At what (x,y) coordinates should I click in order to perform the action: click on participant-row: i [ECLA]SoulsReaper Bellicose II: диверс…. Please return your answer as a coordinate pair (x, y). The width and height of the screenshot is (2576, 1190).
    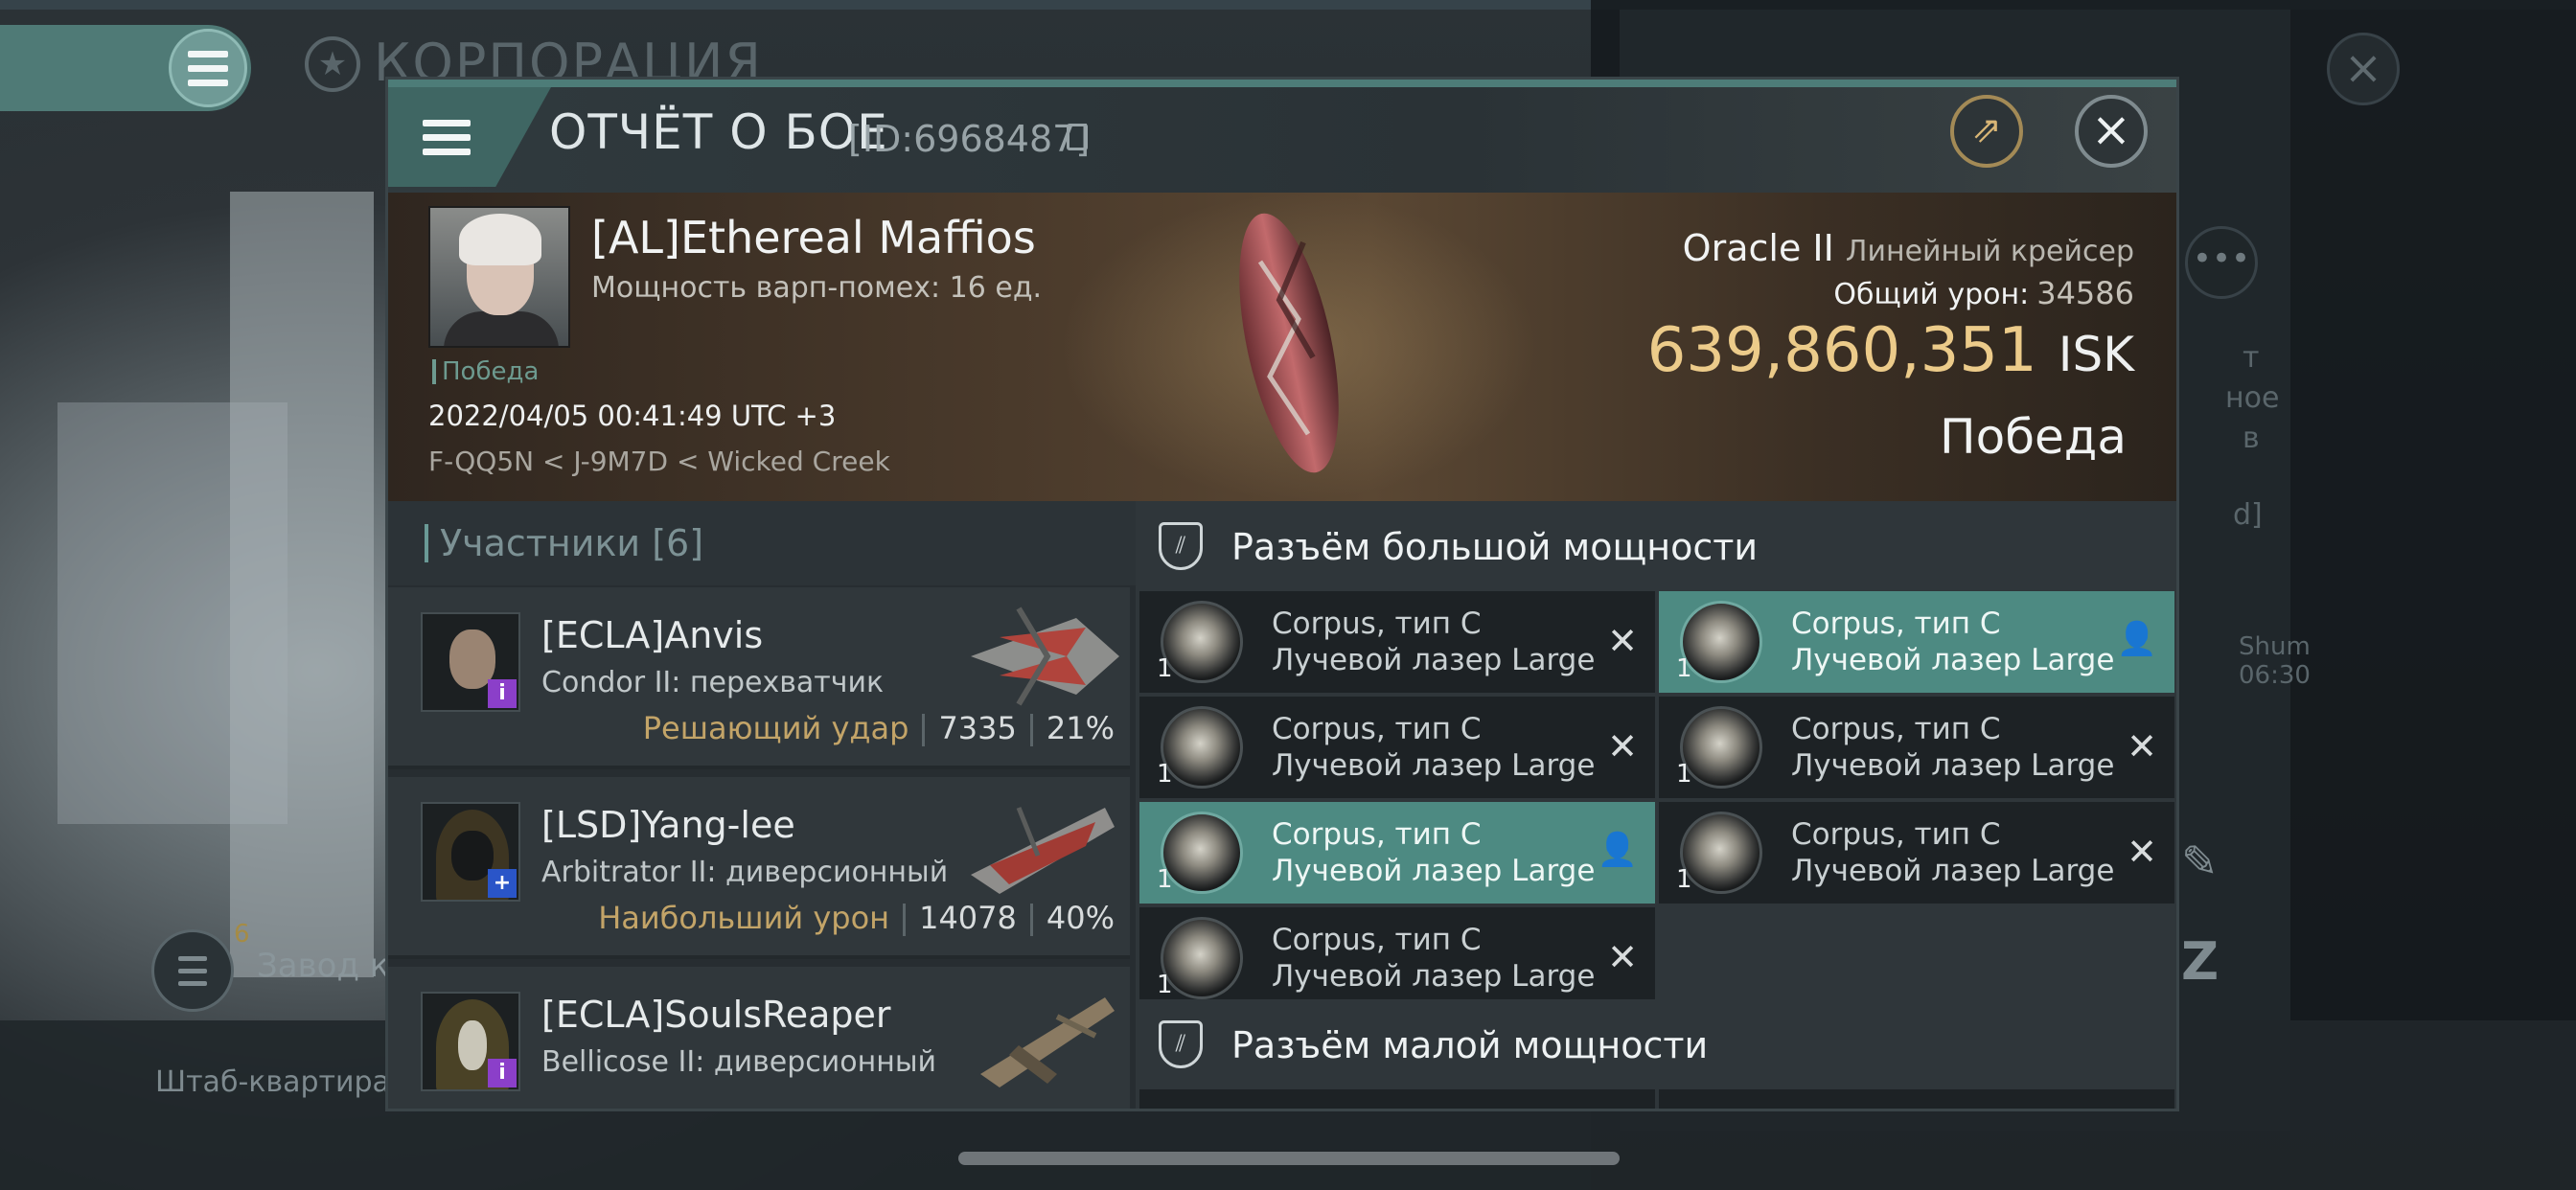
    Looking at the image, I should click on (759, 1038).